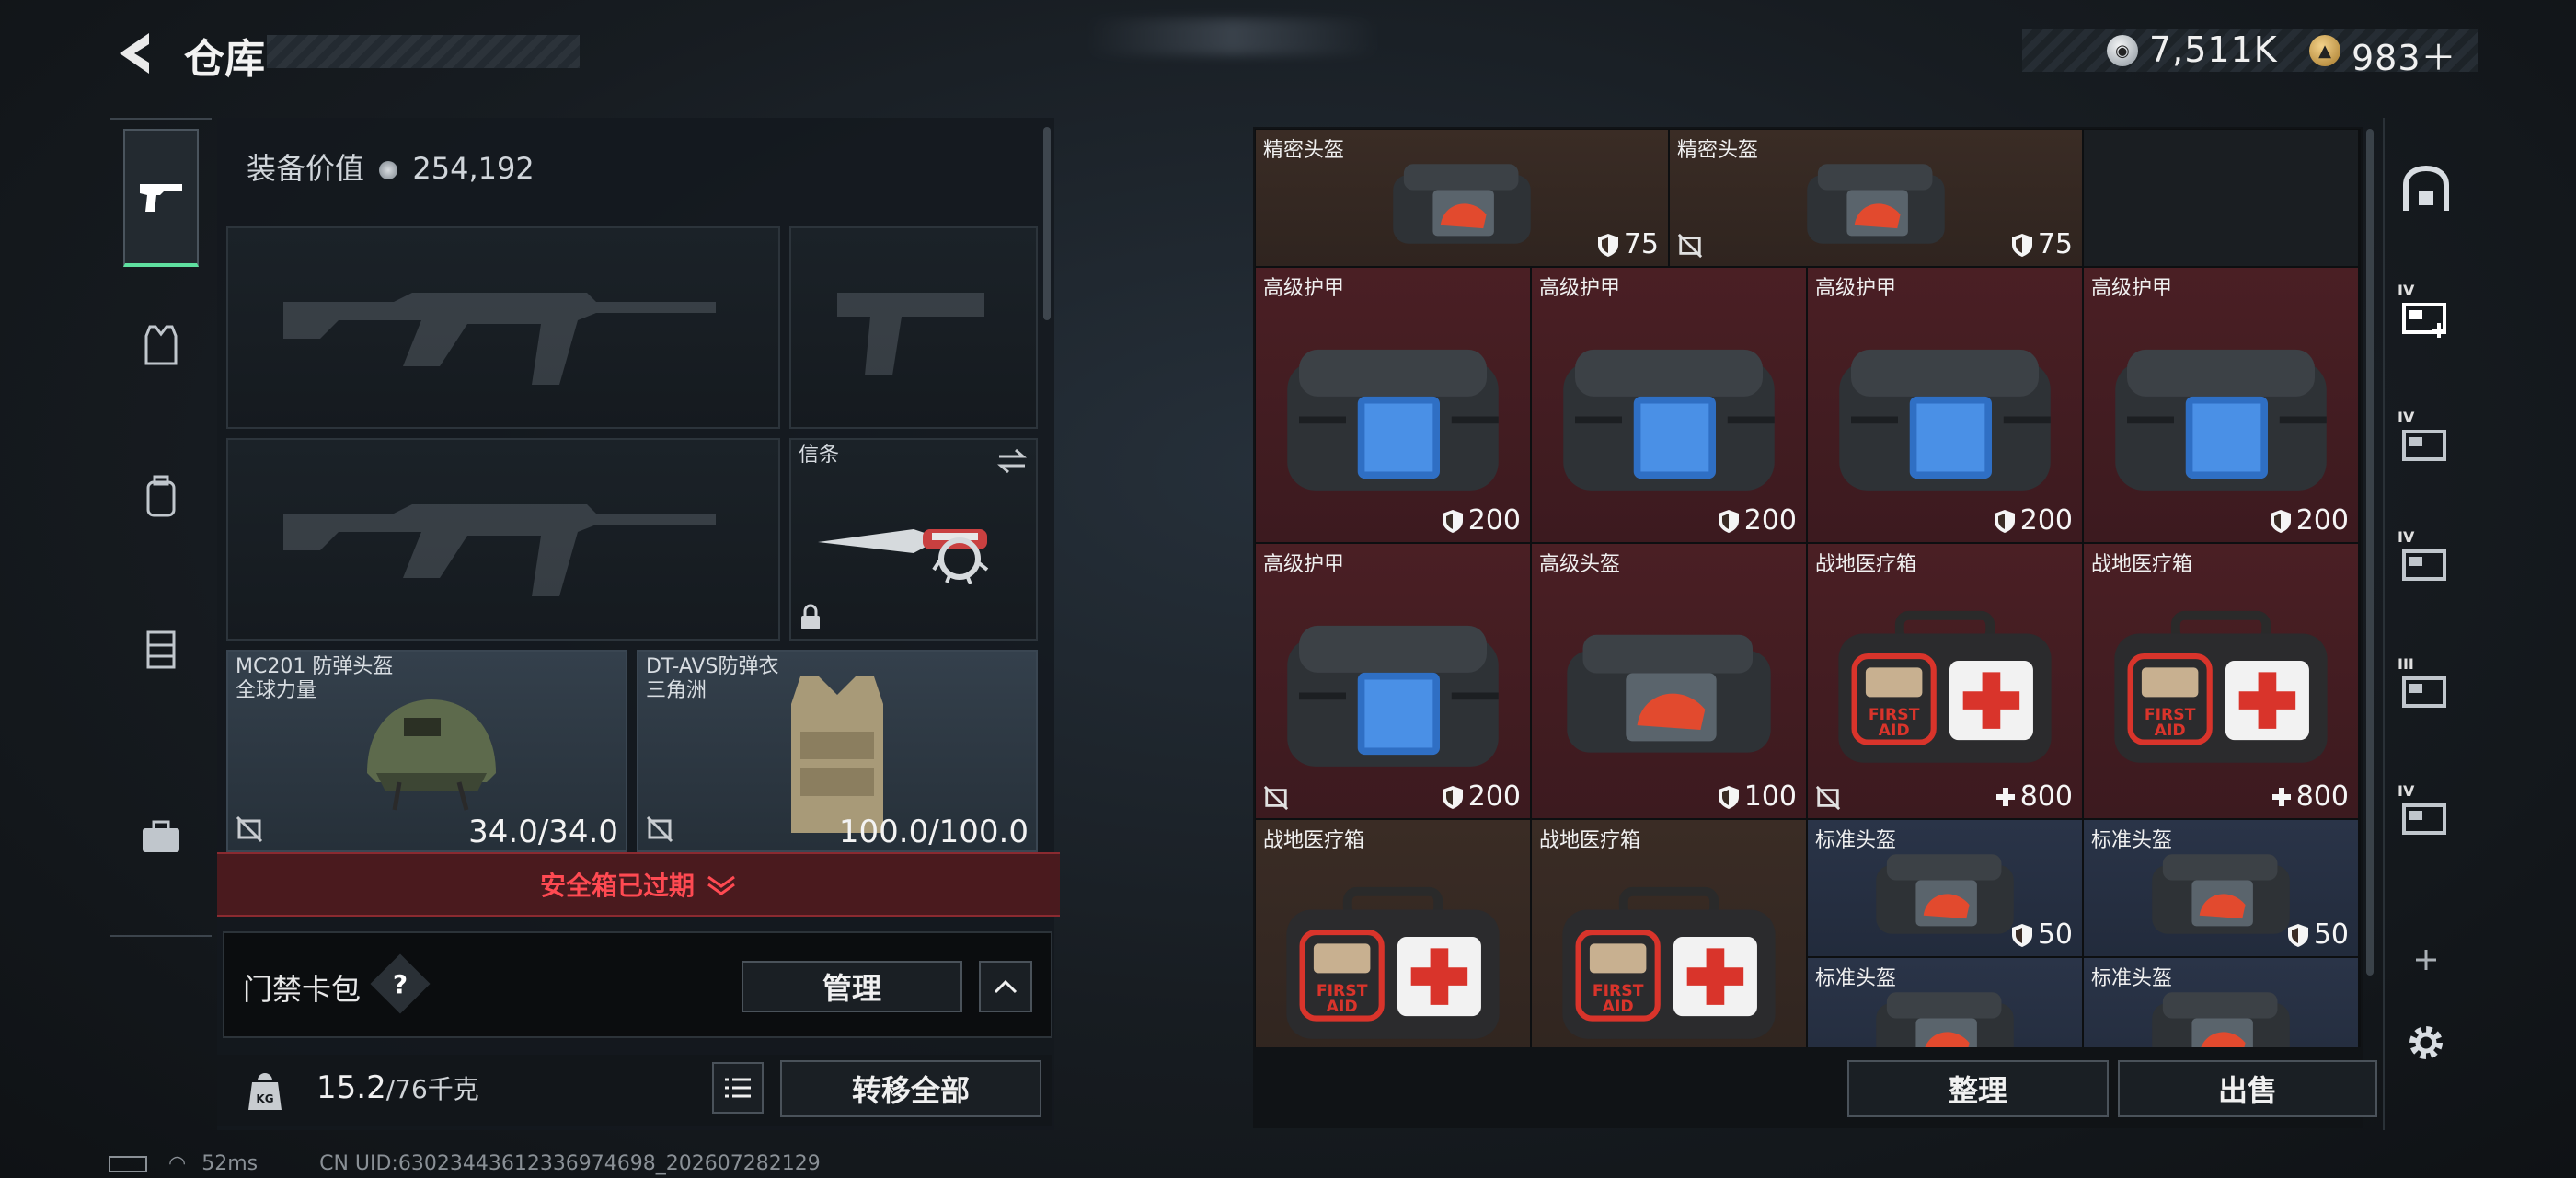 Image resolution: width=2576 pixels, height=1178 pixels. Describe the element at coordinates (2247, 1089) in the screenshot. I see `sell-button: 出售` at that location.